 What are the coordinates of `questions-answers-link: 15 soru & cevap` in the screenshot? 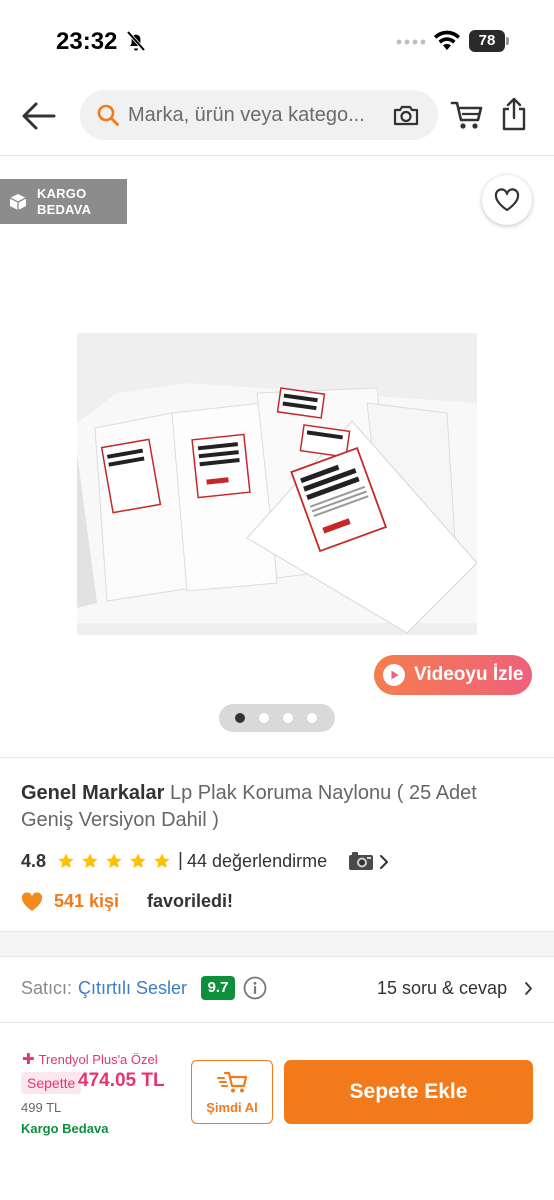 It's located at (442, 988).